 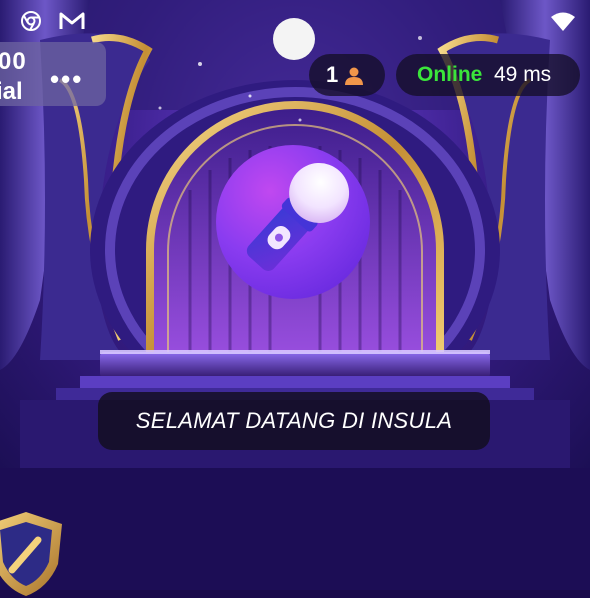 What do you see at coordinates (488, 75) in the screenshot?
I see `connection-status-pill: Online 49 ms` at bounding box center [488, 75].